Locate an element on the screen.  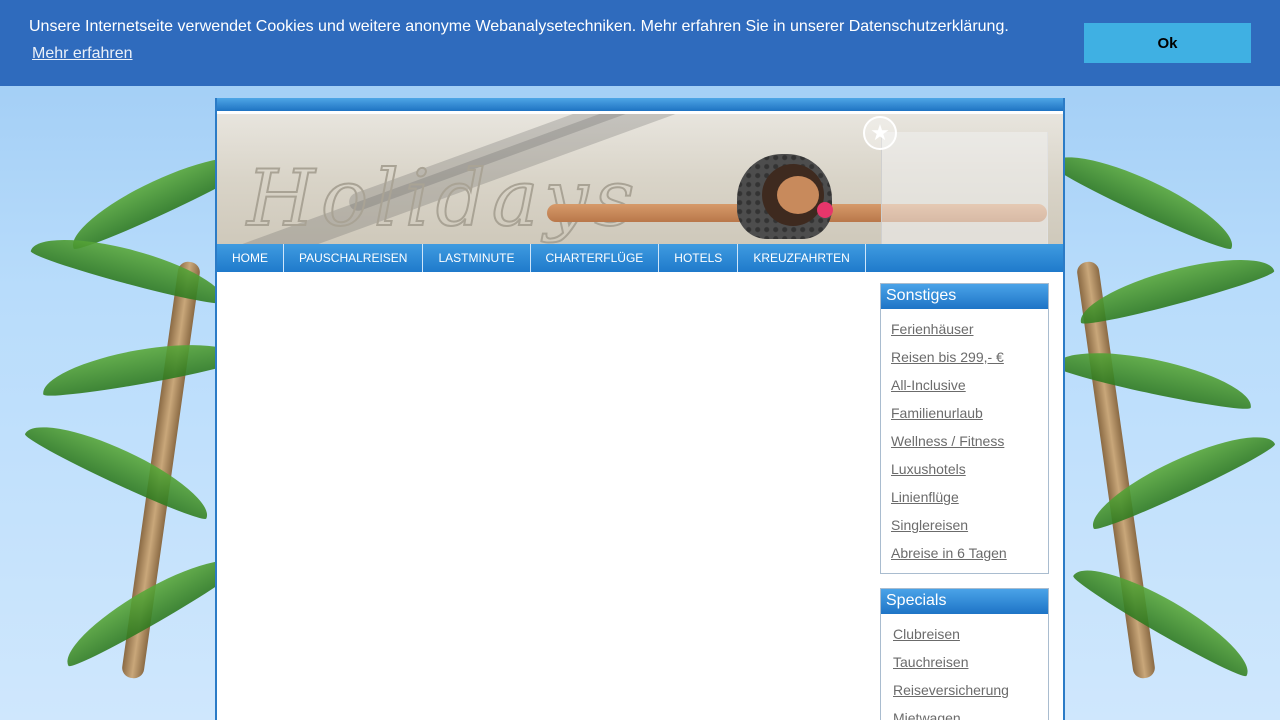
starfish-icon: ★ is located at coordinates (880, 133).